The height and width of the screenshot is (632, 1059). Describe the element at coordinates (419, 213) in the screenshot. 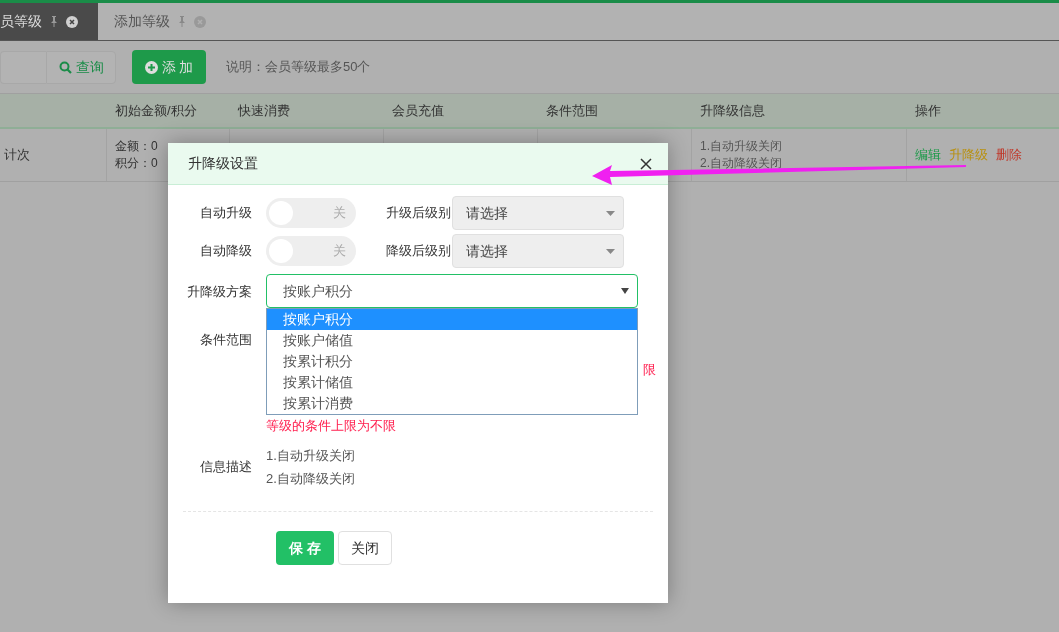

I see `field-label: 升级后级别` at that location.